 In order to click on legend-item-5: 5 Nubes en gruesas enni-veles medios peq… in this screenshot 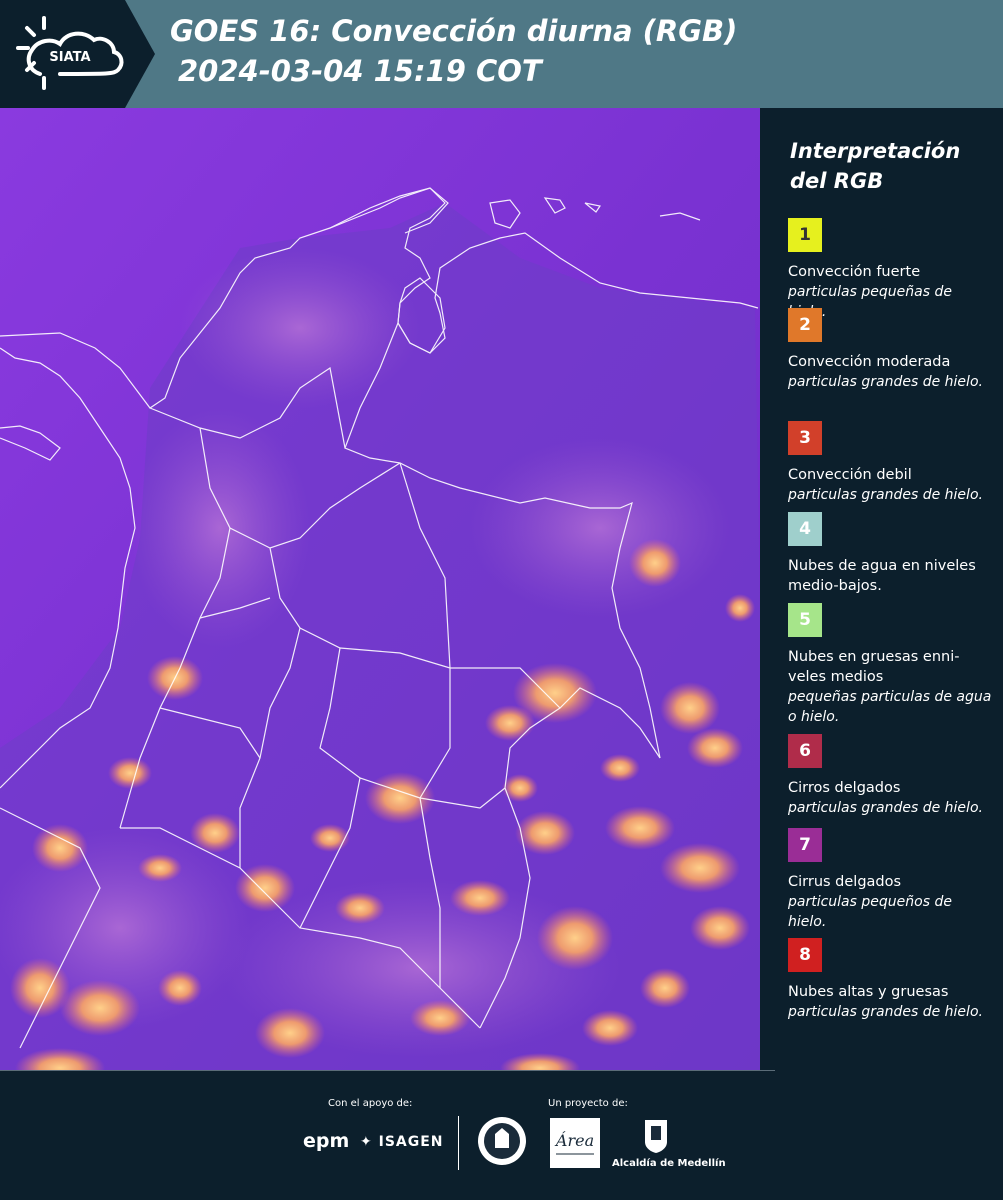, I will do `click(890, 665)`.